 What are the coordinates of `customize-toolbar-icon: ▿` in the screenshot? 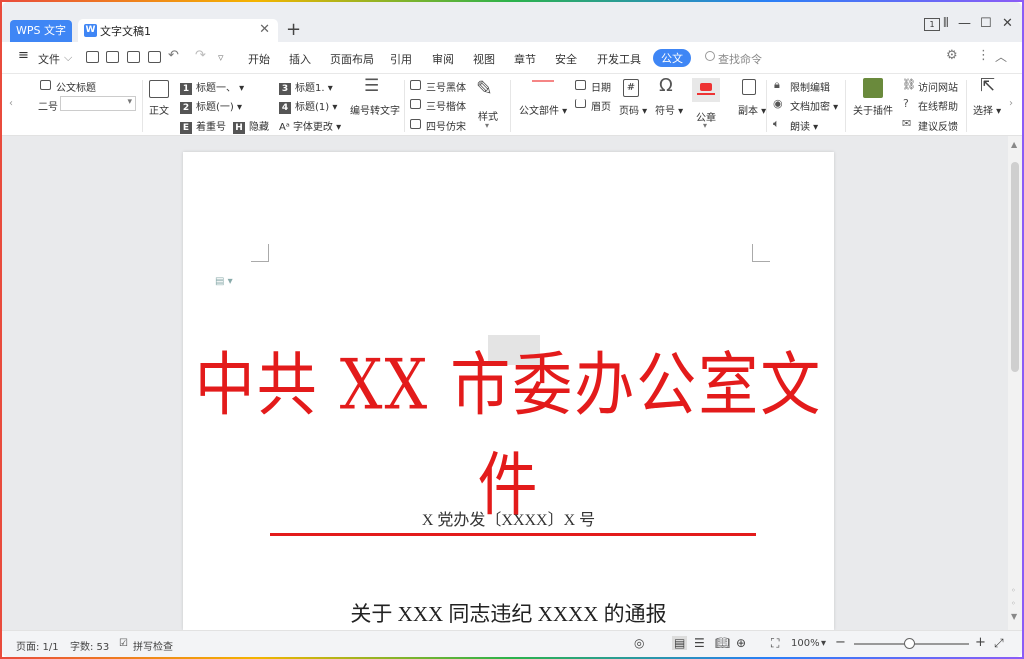 It's located at (221, 57).